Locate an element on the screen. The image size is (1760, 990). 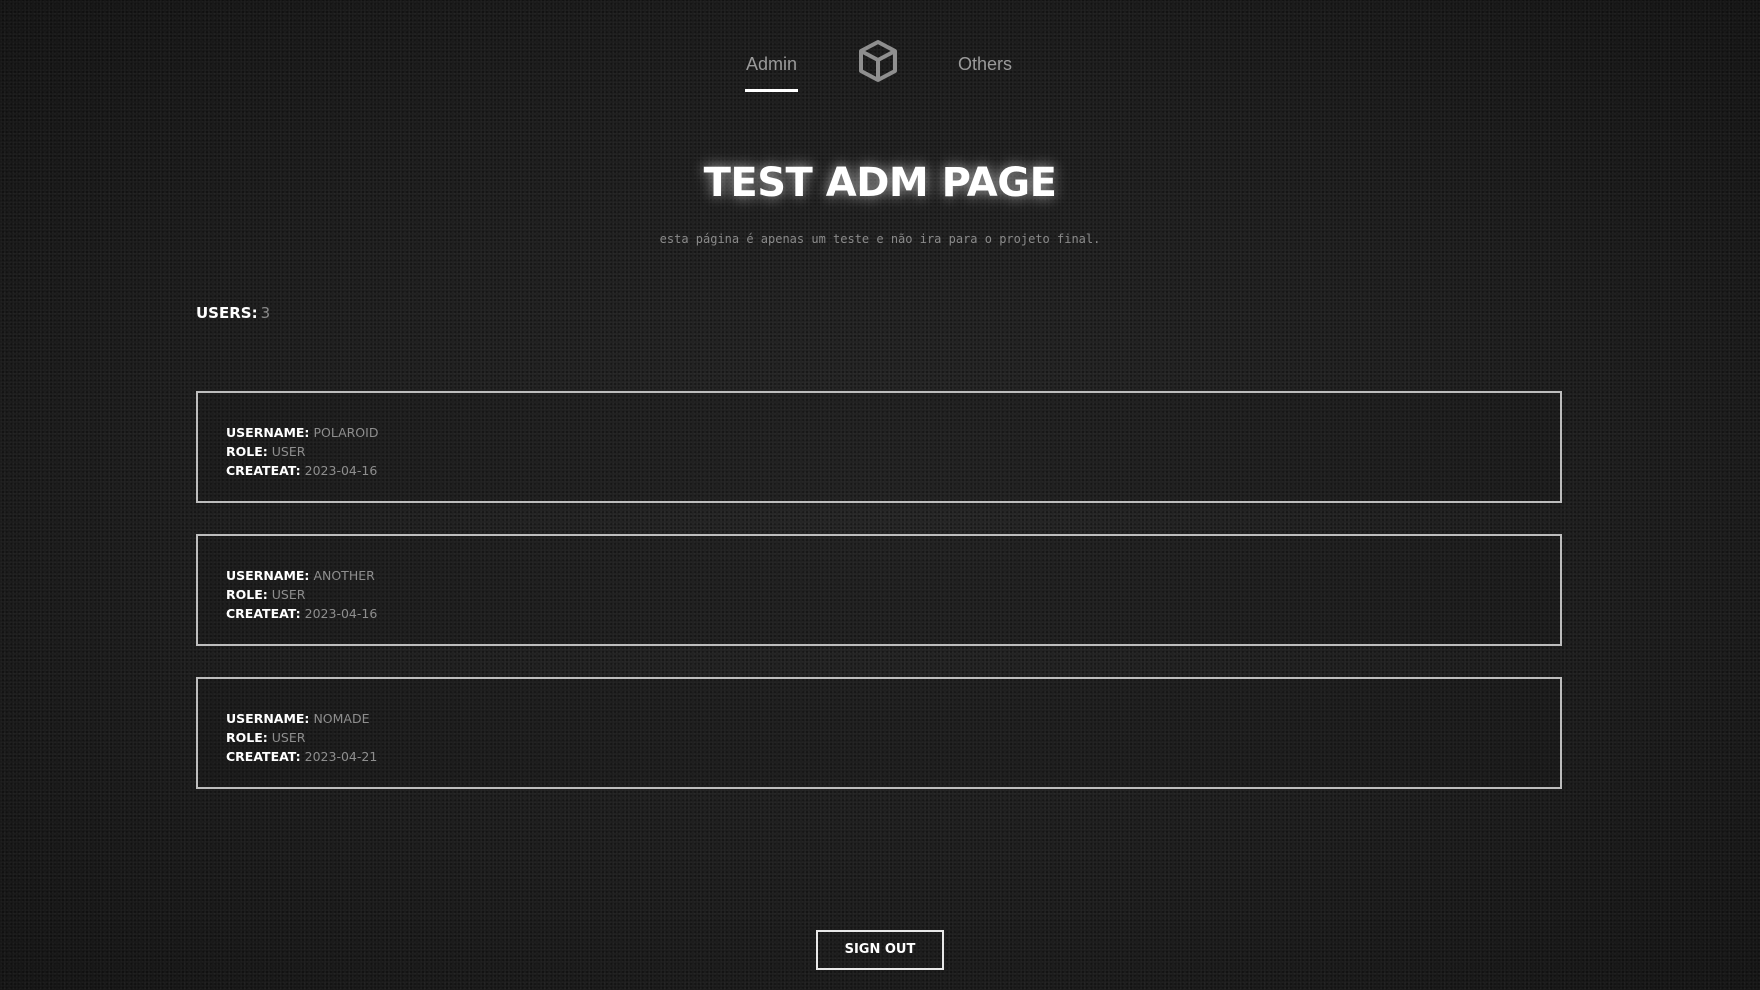
username-value: POLAROID is located at coordinates (346, 432).